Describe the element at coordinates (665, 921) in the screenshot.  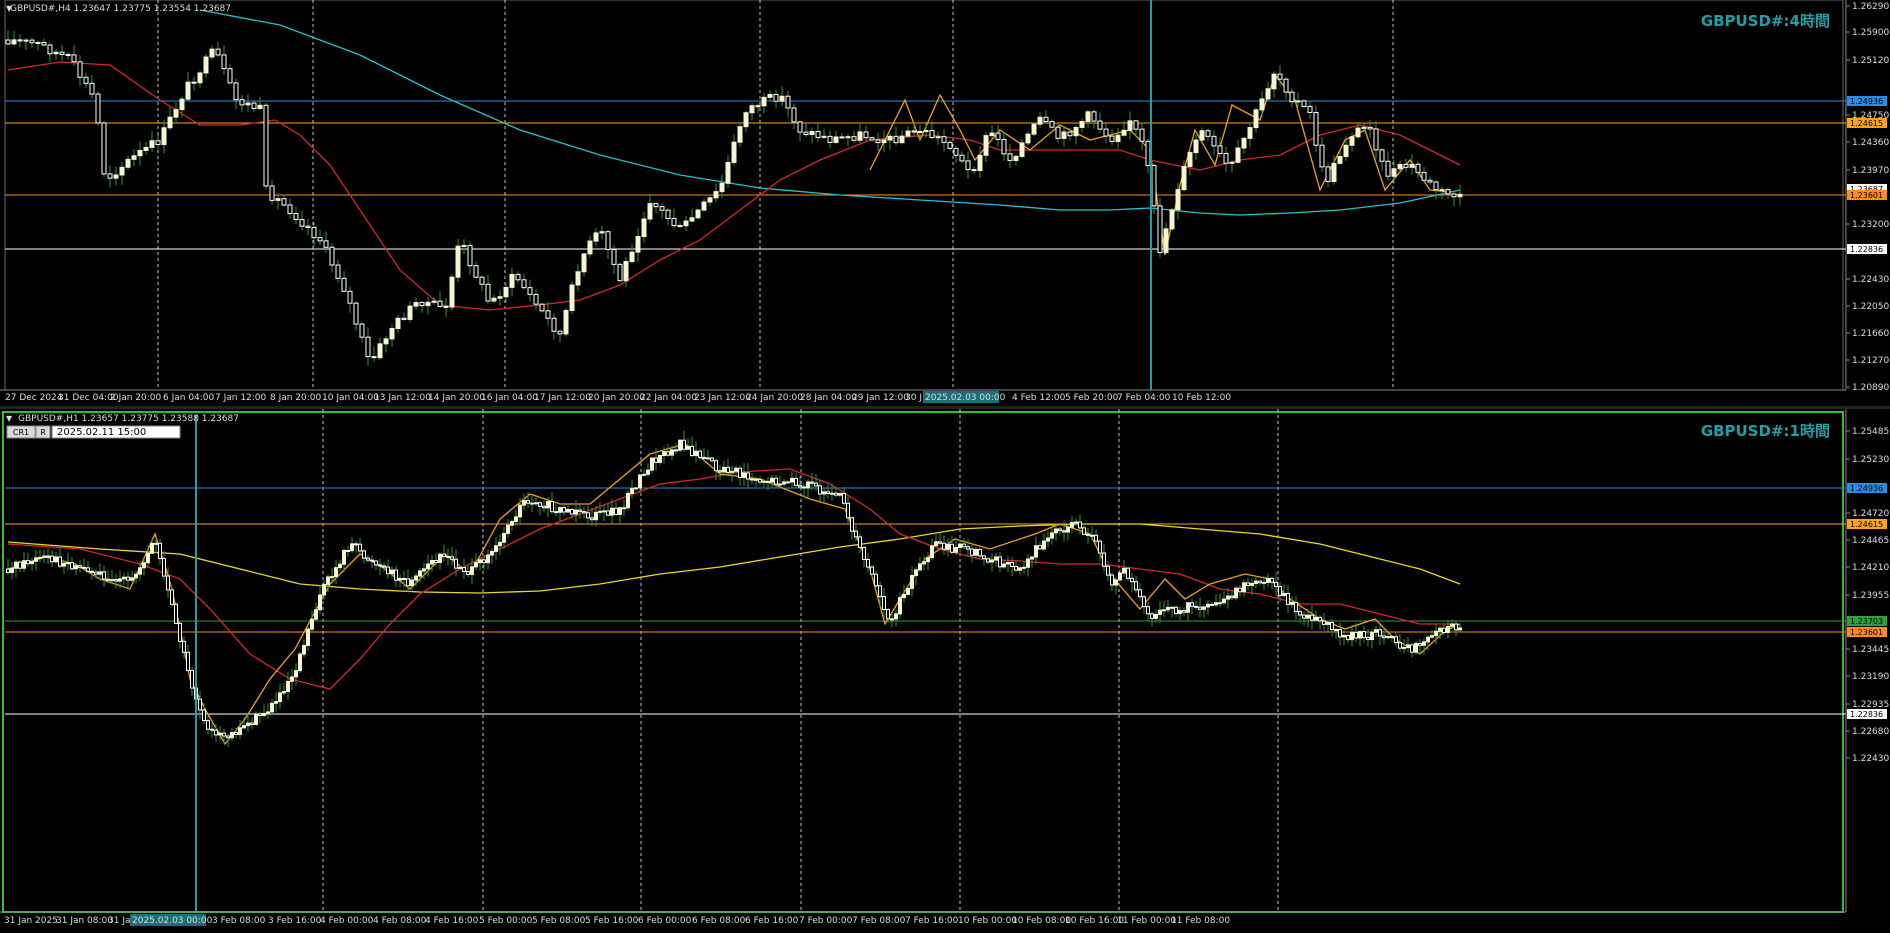
I see `time-tick-label: 6 Feb 00:00` at that location.